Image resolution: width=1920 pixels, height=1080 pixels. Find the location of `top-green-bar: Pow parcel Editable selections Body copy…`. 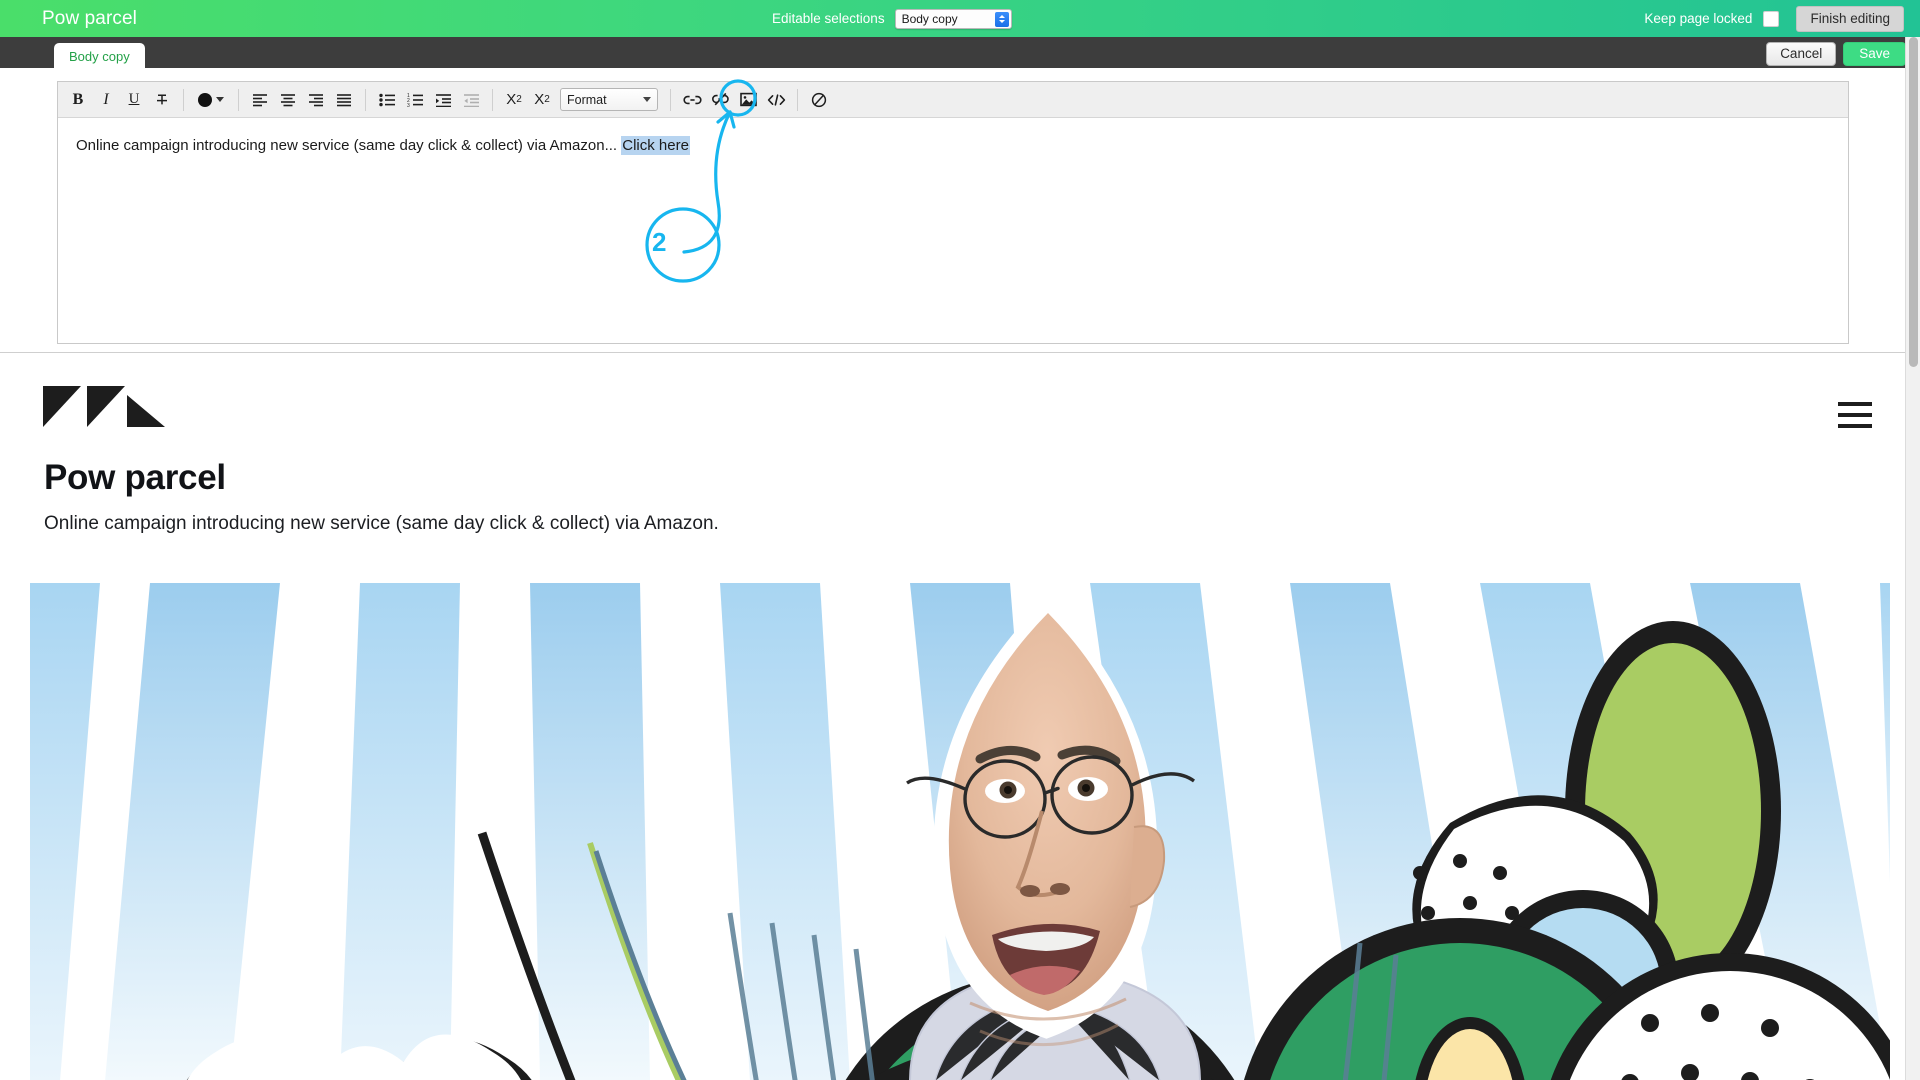

top-green-bar: Pow parcel Editable selections Body copy… is located at coordinates (960, 18).